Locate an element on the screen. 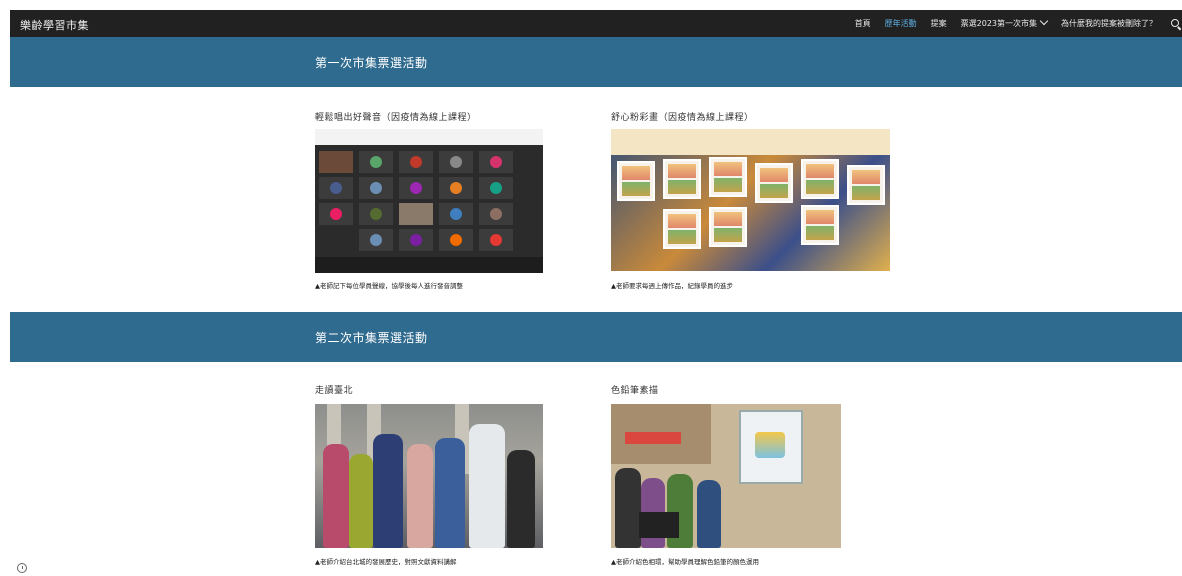  card-caption: ▲老師介紹台北城的發展歷史，對照文獻資料講解 is located at coordinates (386, 562).